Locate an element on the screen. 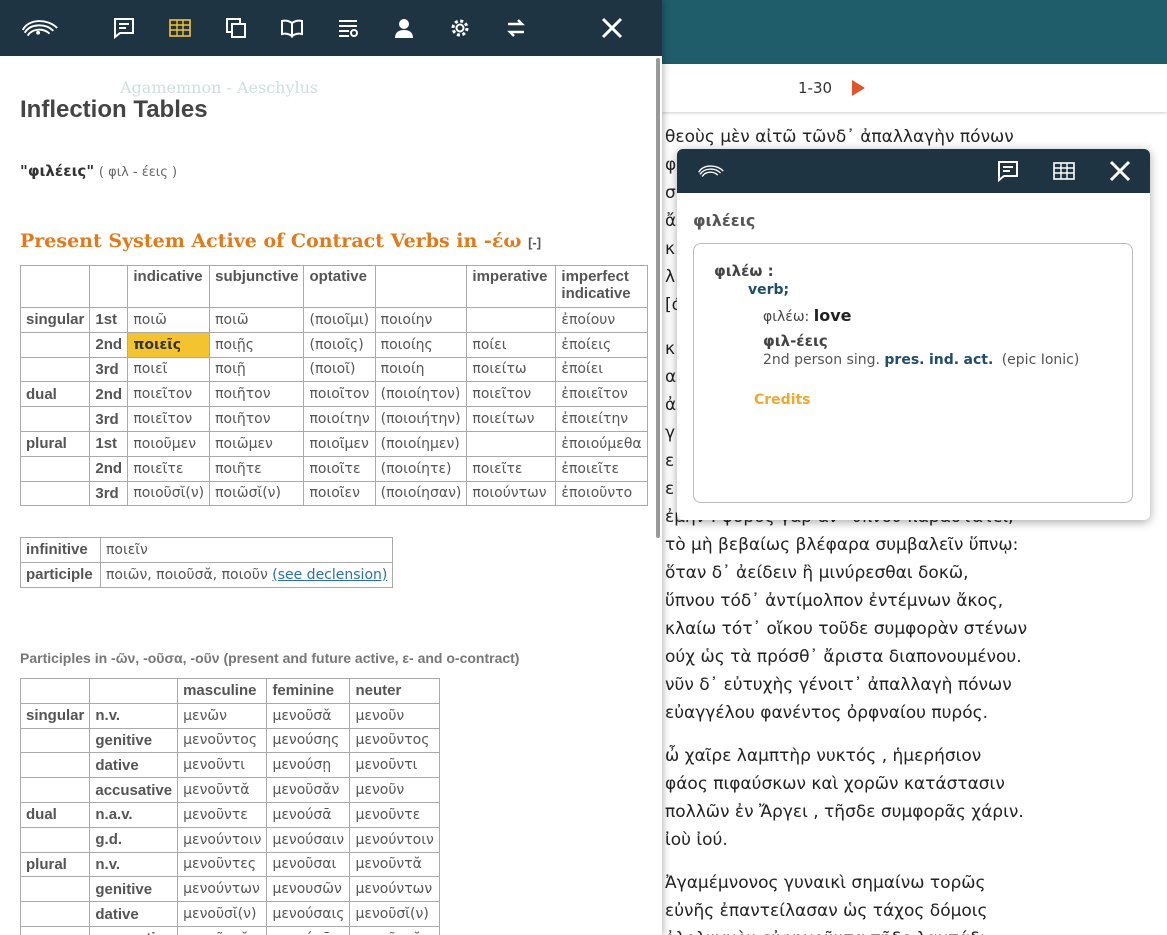 This screenshot has width=1167, height=935. parse-mood: ind. is located at coordinates (944, 360).